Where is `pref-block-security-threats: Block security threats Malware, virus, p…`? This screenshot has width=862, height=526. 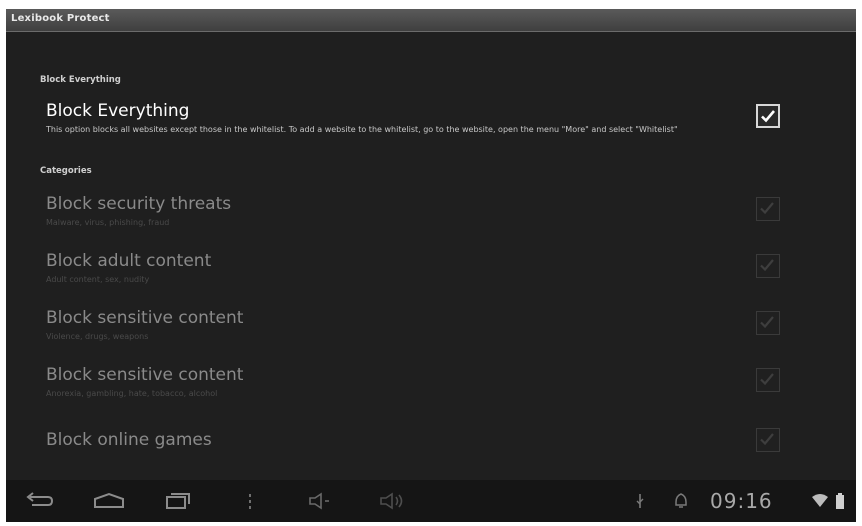
pref-block-security-threats: Block security threats Malware, virus, p… is located at coordinates (436, 214).